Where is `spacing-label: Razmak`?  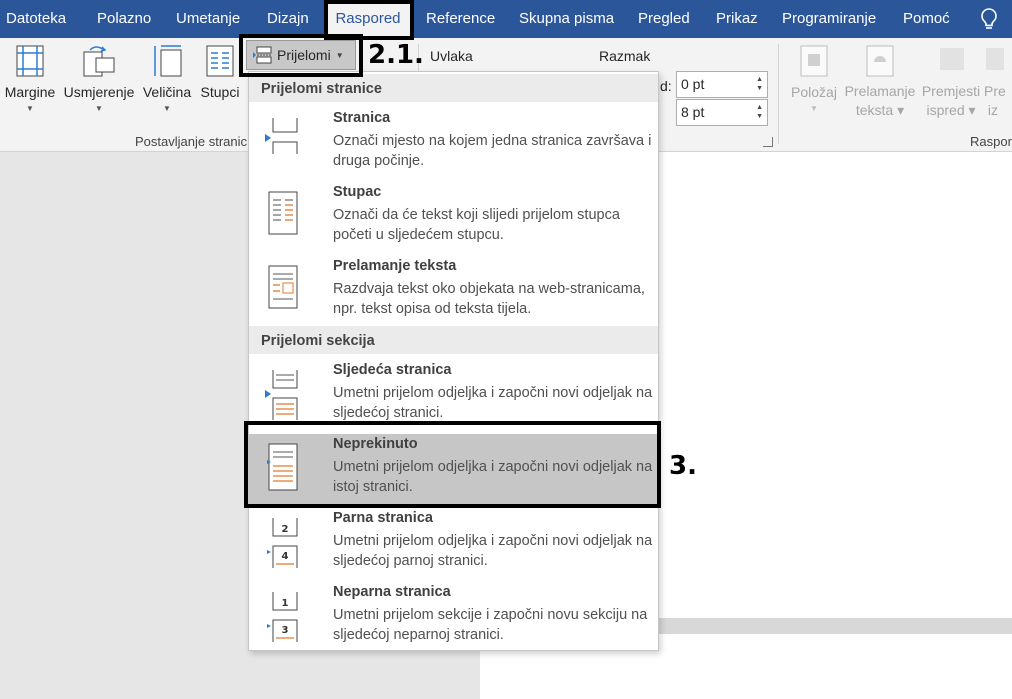
spacing-label: Razmak is located at coordinates (625, 56).